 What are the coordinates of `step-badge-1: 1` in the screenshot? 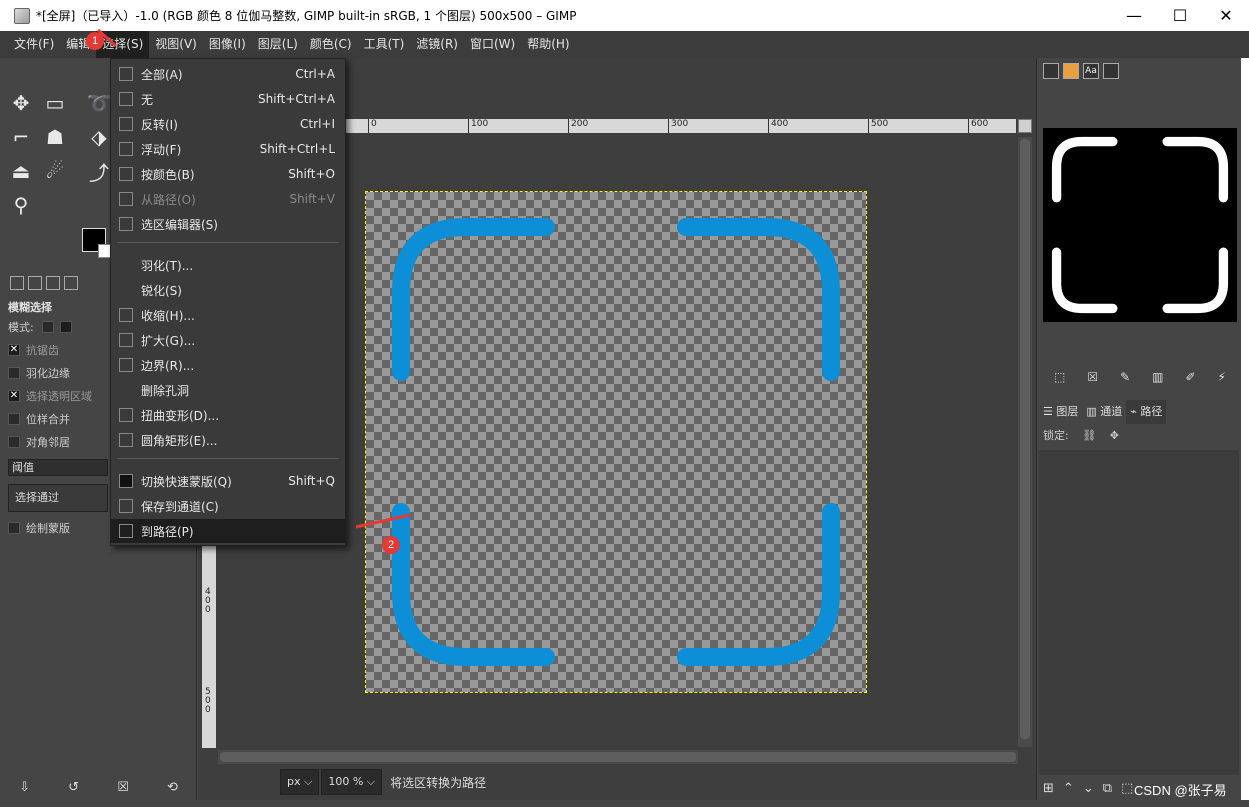 It's located at (95, 41).